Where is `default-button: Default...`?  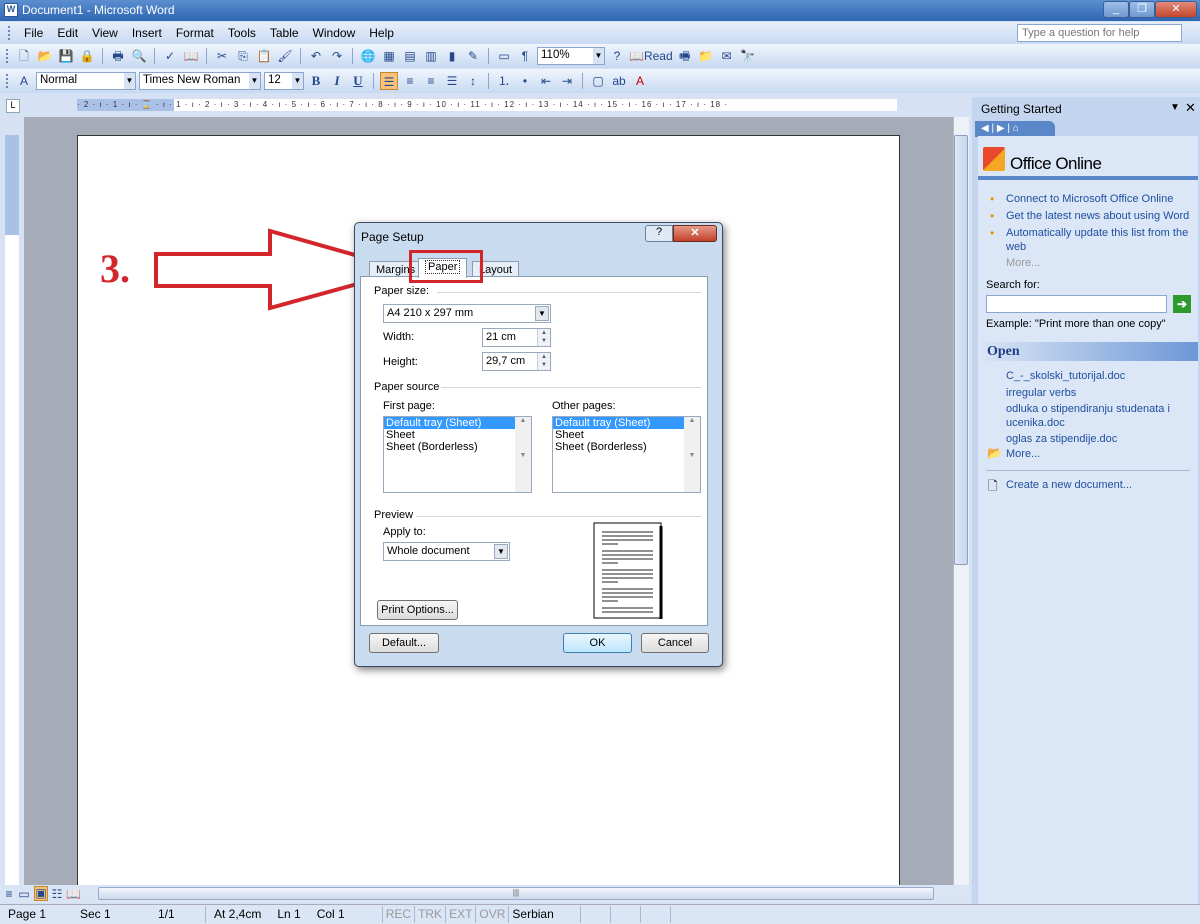 default-button: Default... is located at coordinates (404, 643).